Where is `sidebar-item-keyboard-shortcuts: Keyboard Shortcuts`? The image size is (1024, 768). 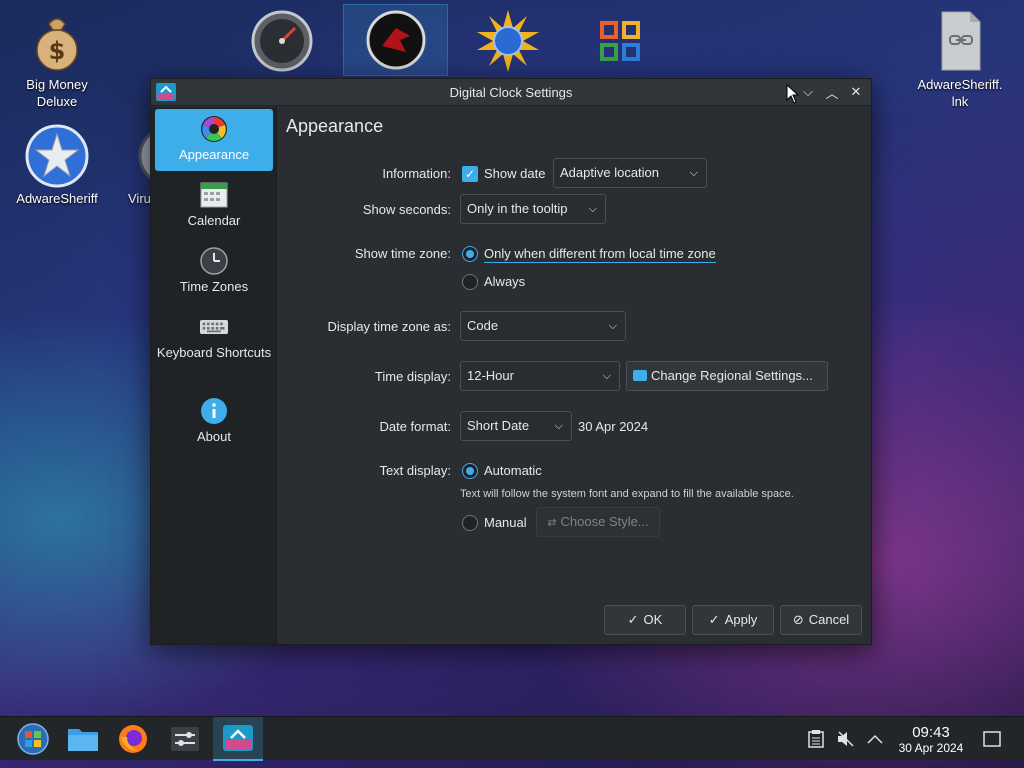 sidebar-item-keyboard-shortcuts: Keyboard Shortcuts is located at coordinates (214, 347).